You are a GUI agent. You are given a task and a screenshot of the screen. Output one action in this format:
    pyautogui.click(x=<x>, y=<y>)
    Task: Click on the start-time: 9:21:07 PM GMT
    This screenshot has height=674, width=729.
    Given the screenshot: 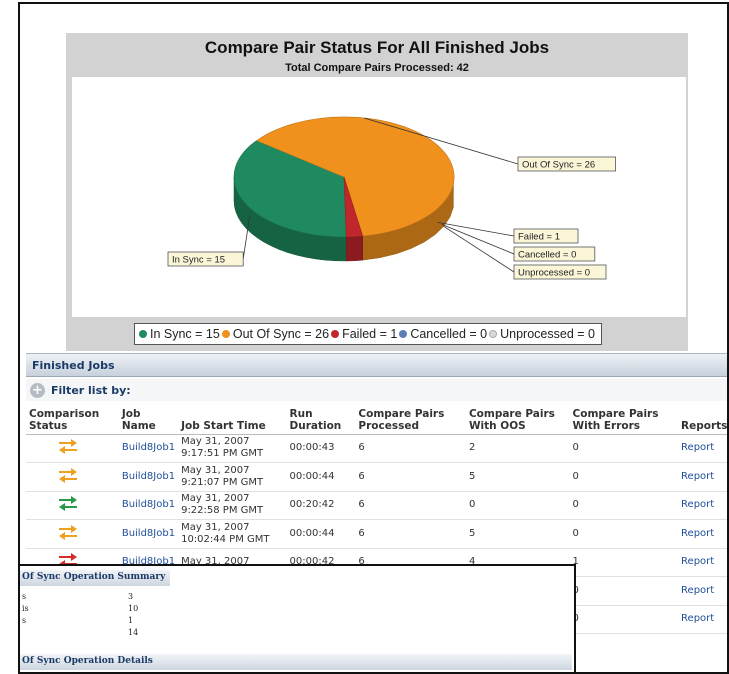 What is the action you would take?
    pyautogui.click(x=222, y=482)
    